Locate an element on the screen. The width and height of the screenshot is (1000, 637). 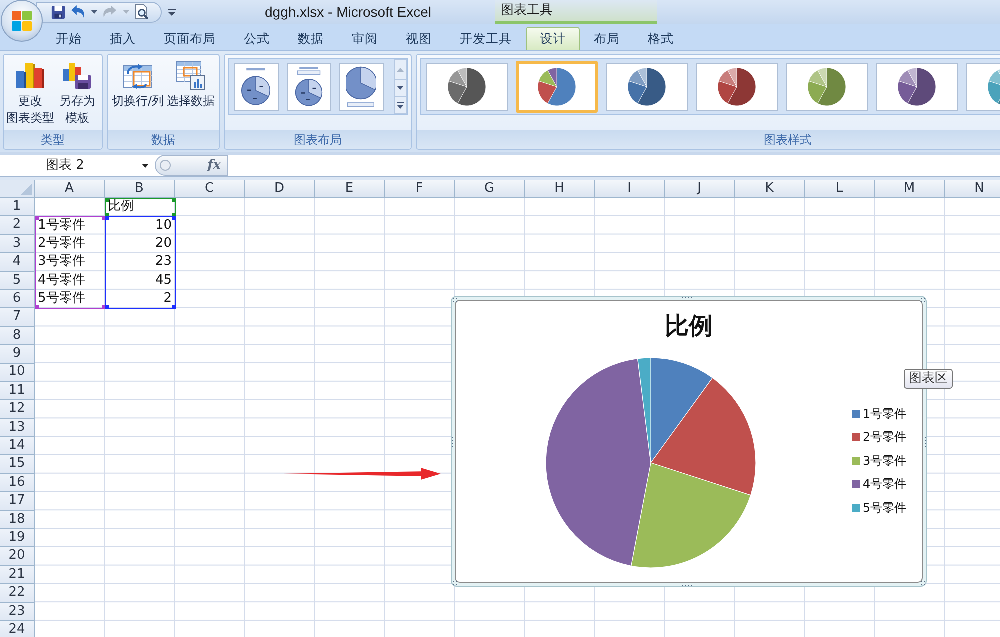
row-header: 19 is located at coordinates (17, 538).